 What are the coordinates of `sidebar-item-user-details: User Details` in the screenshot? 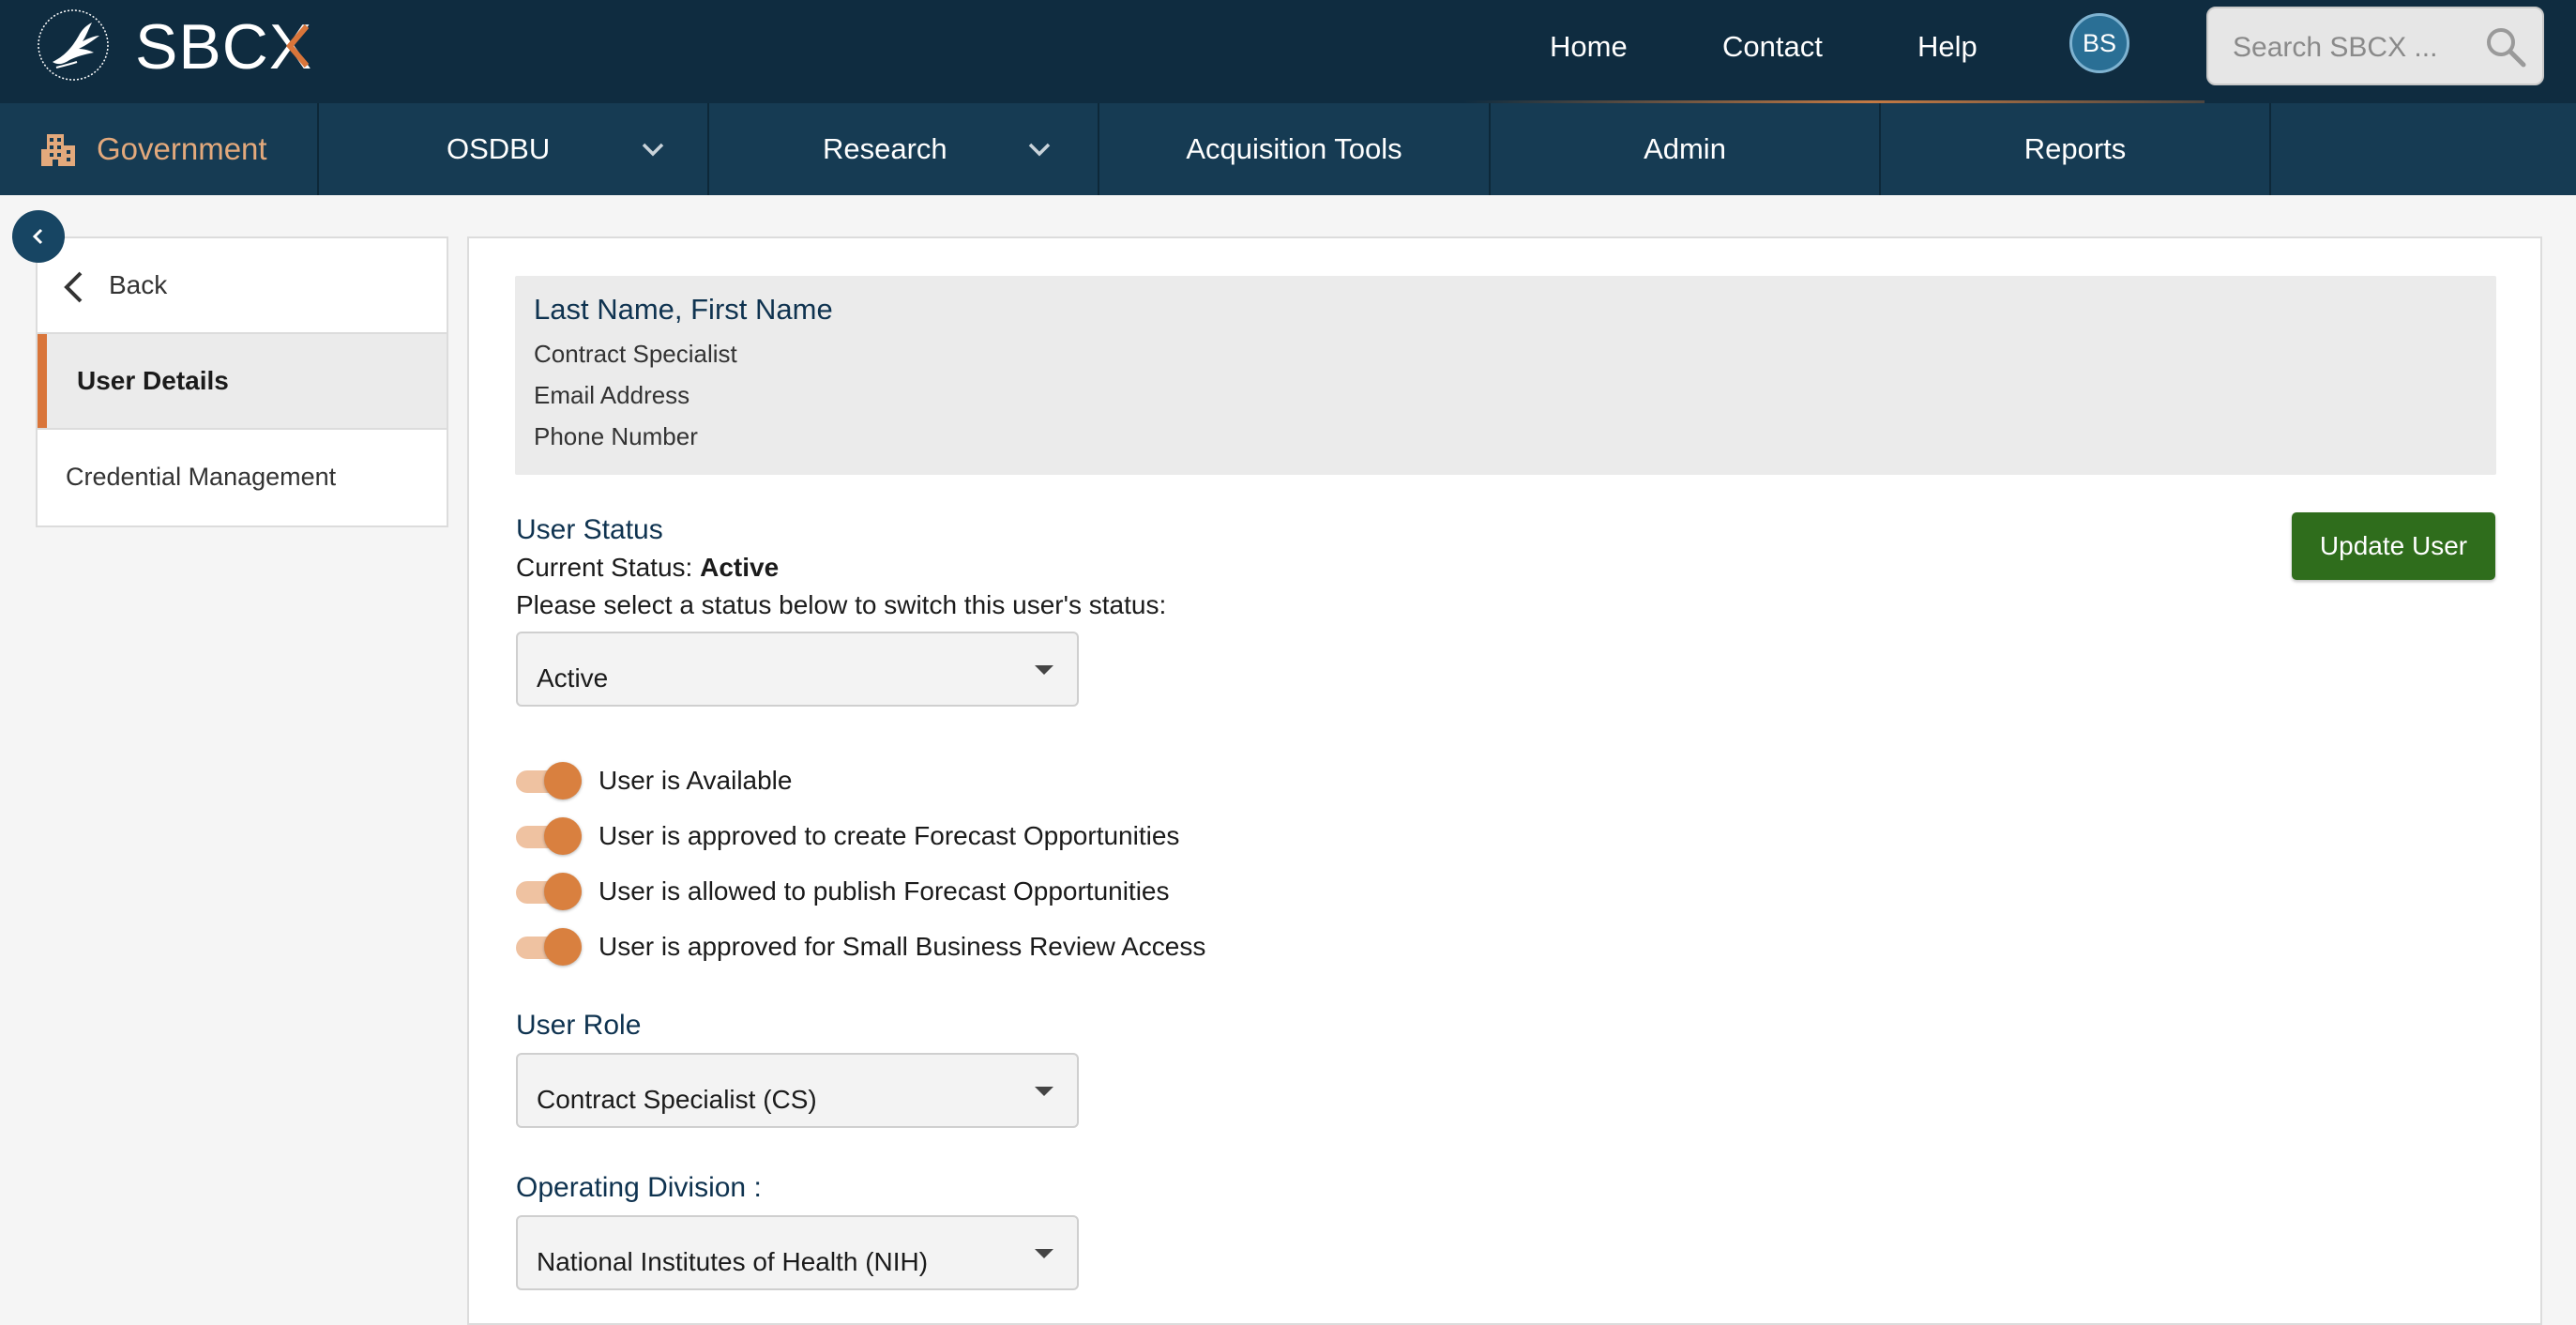 It's located at (242, 382).